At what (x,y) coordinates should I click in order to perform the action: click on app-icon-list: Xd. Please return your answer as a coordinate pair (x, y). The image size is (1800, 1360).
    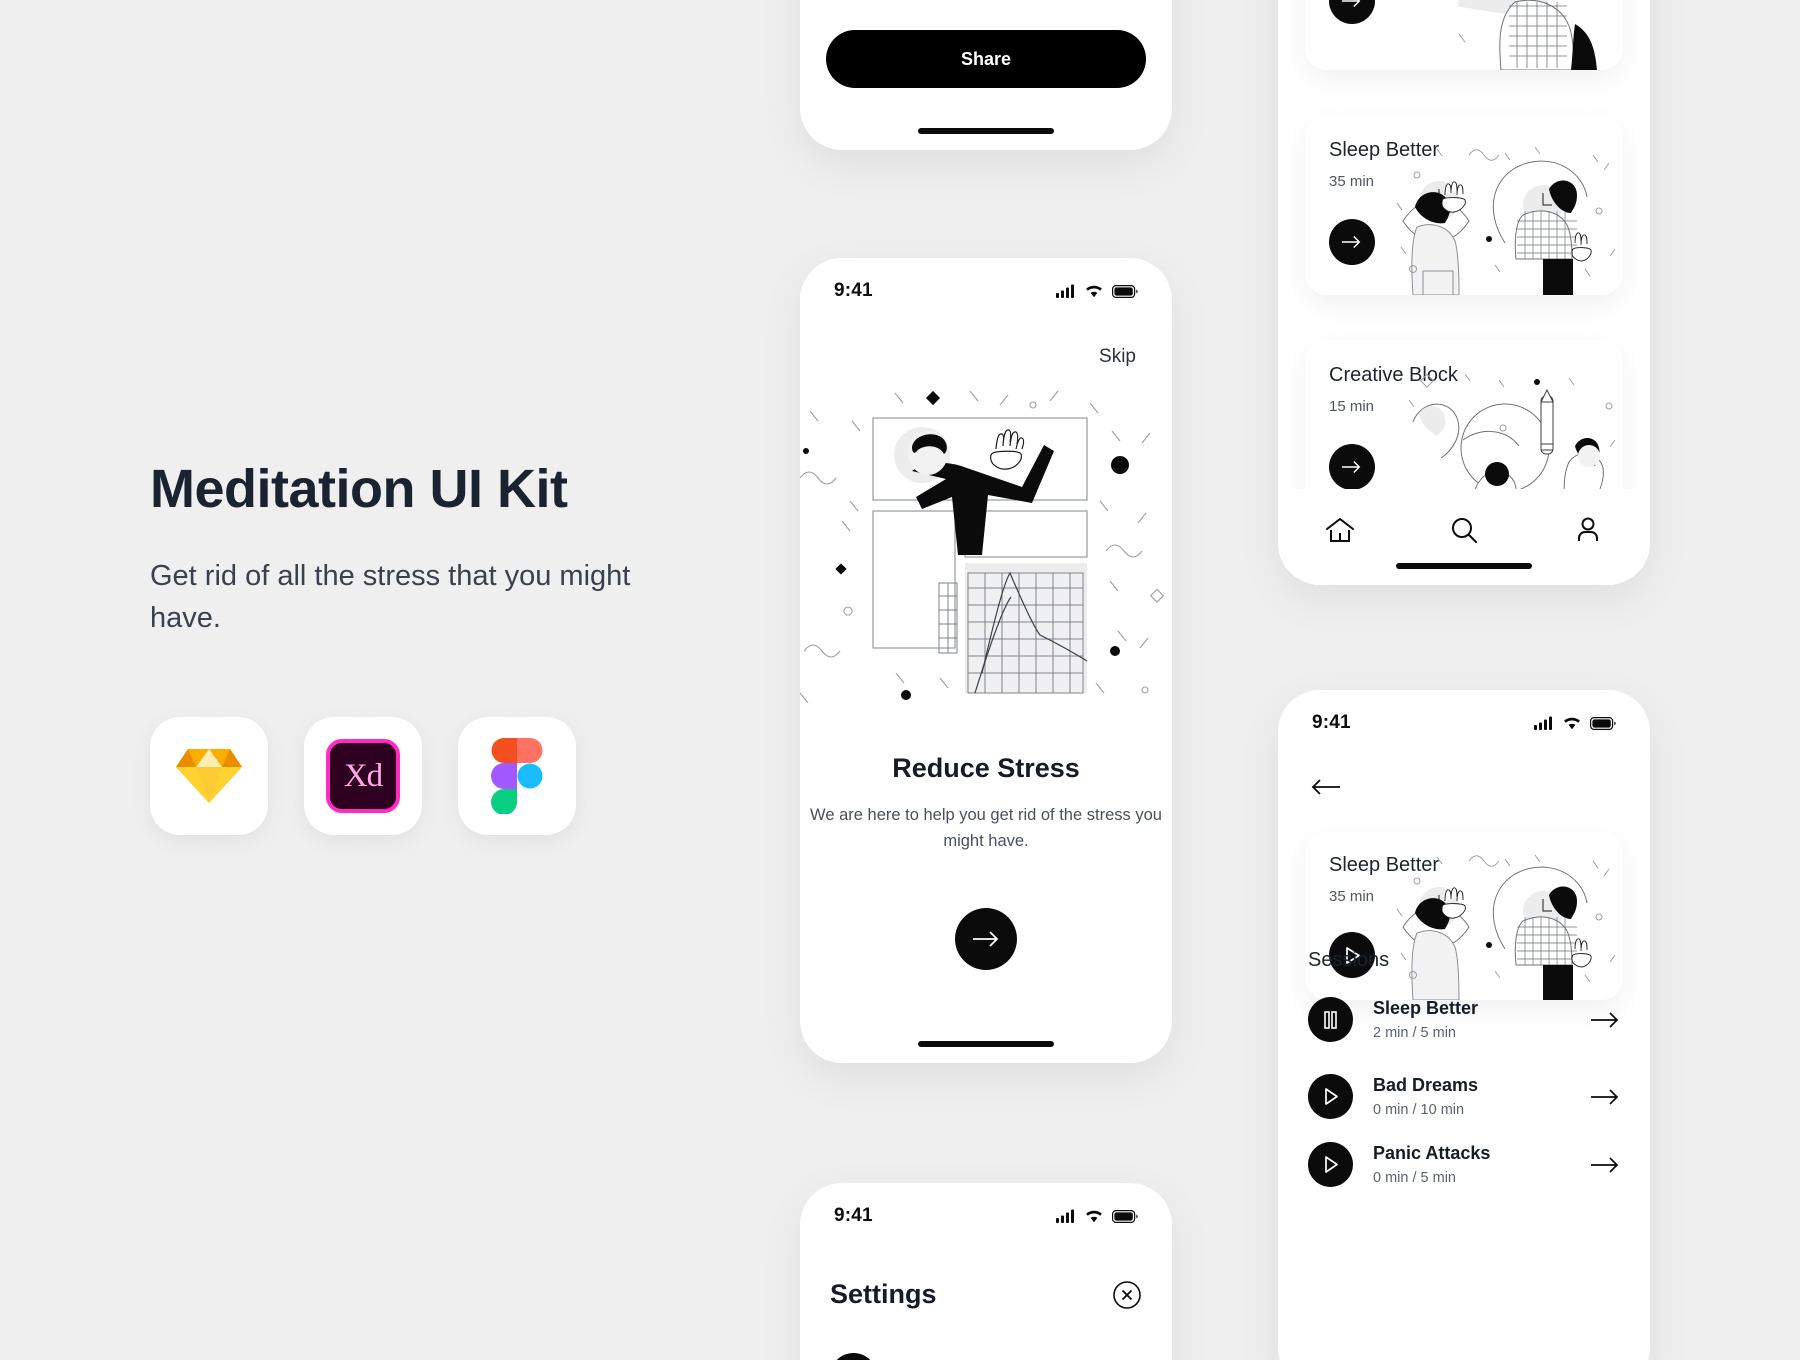
    Looking at the image, I should click on (460, 776).